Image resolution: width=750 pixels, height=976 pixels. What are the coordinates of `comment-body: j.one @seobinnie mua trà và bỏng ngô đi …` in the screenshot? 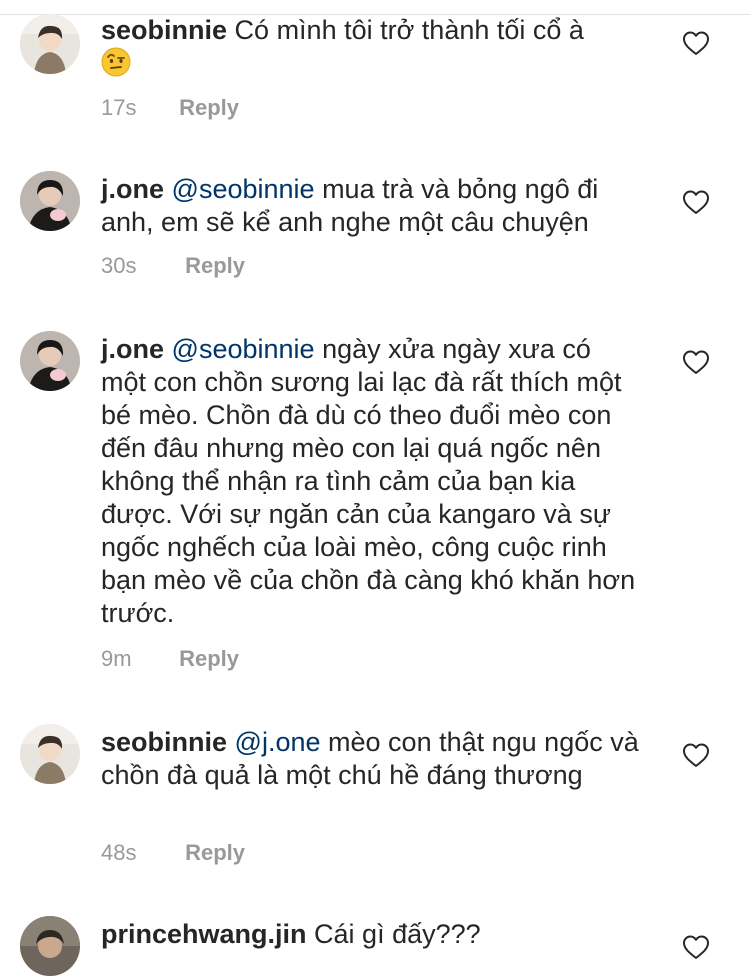 It's located at (371, 206).